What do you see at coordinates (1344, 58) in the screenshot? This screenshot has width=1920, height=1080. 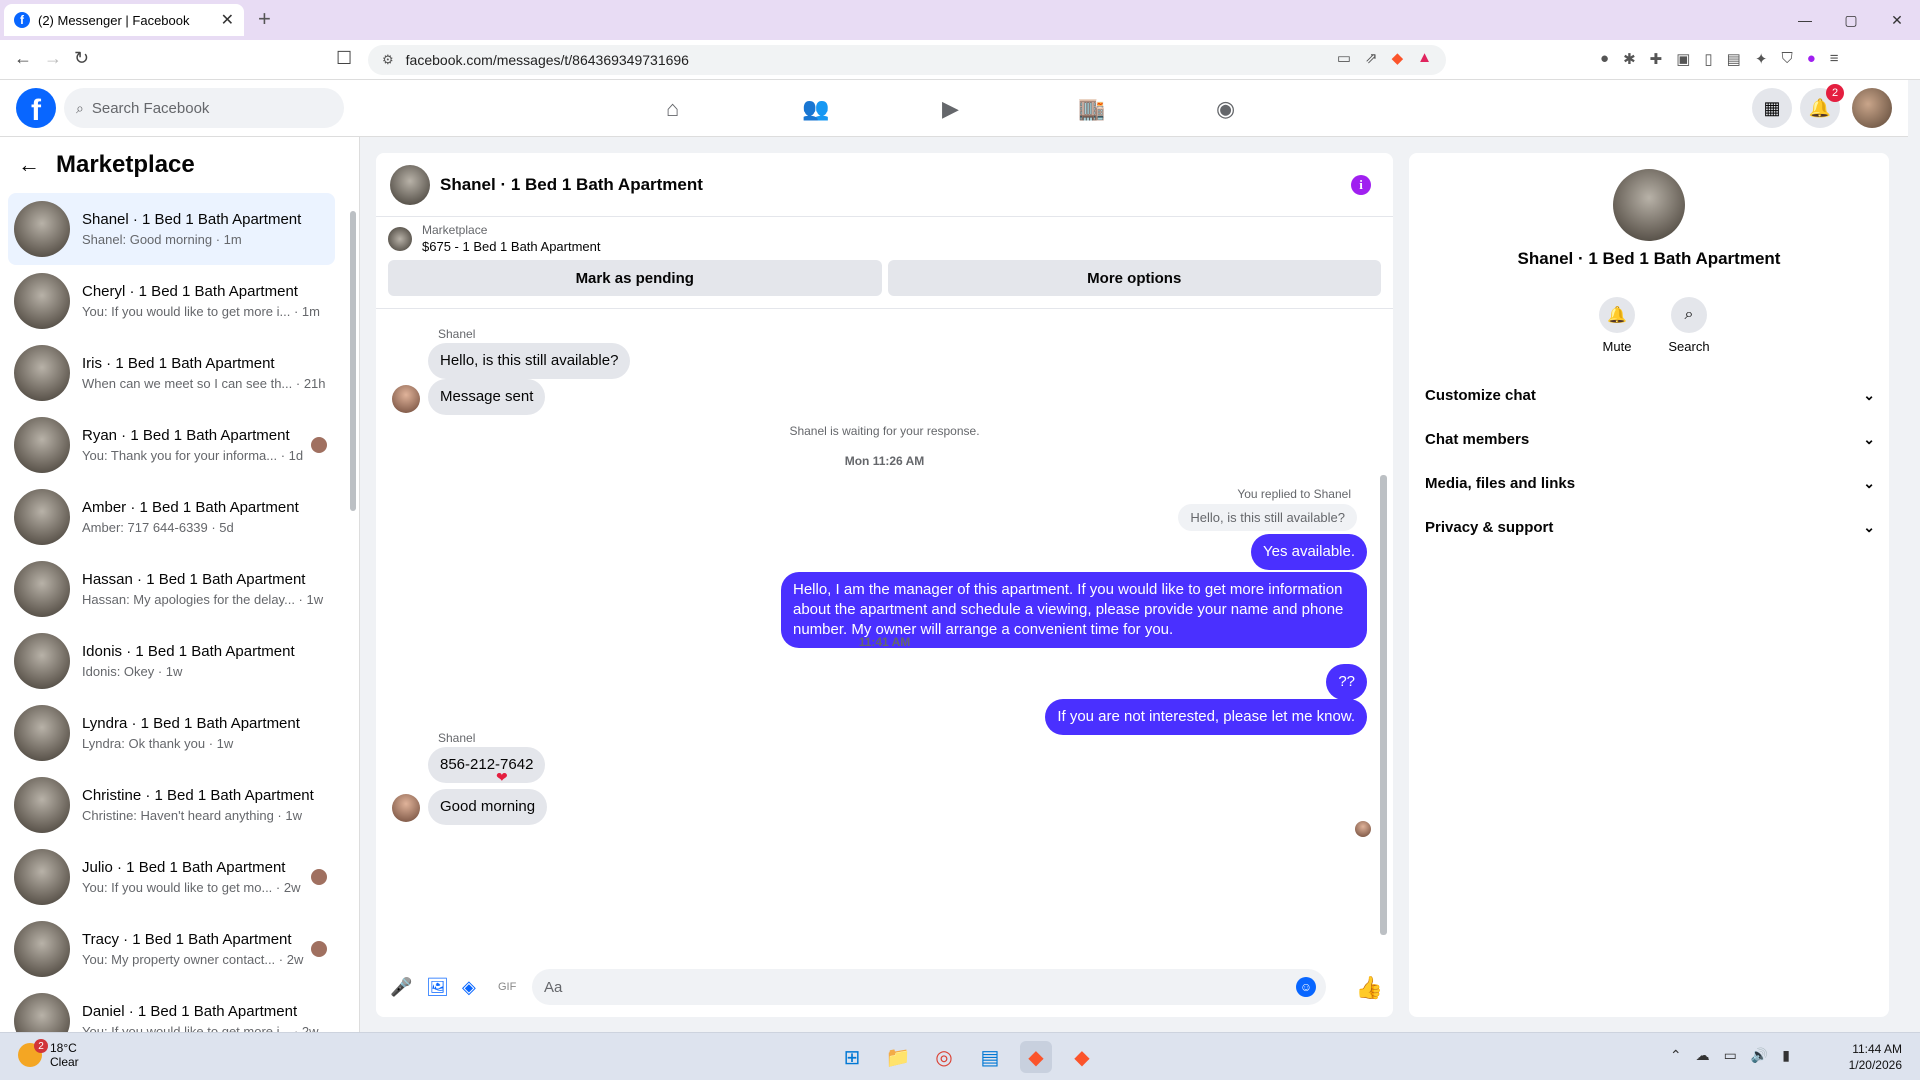 I see `cast-icon: ▭` at bounding box center [1344, 58].